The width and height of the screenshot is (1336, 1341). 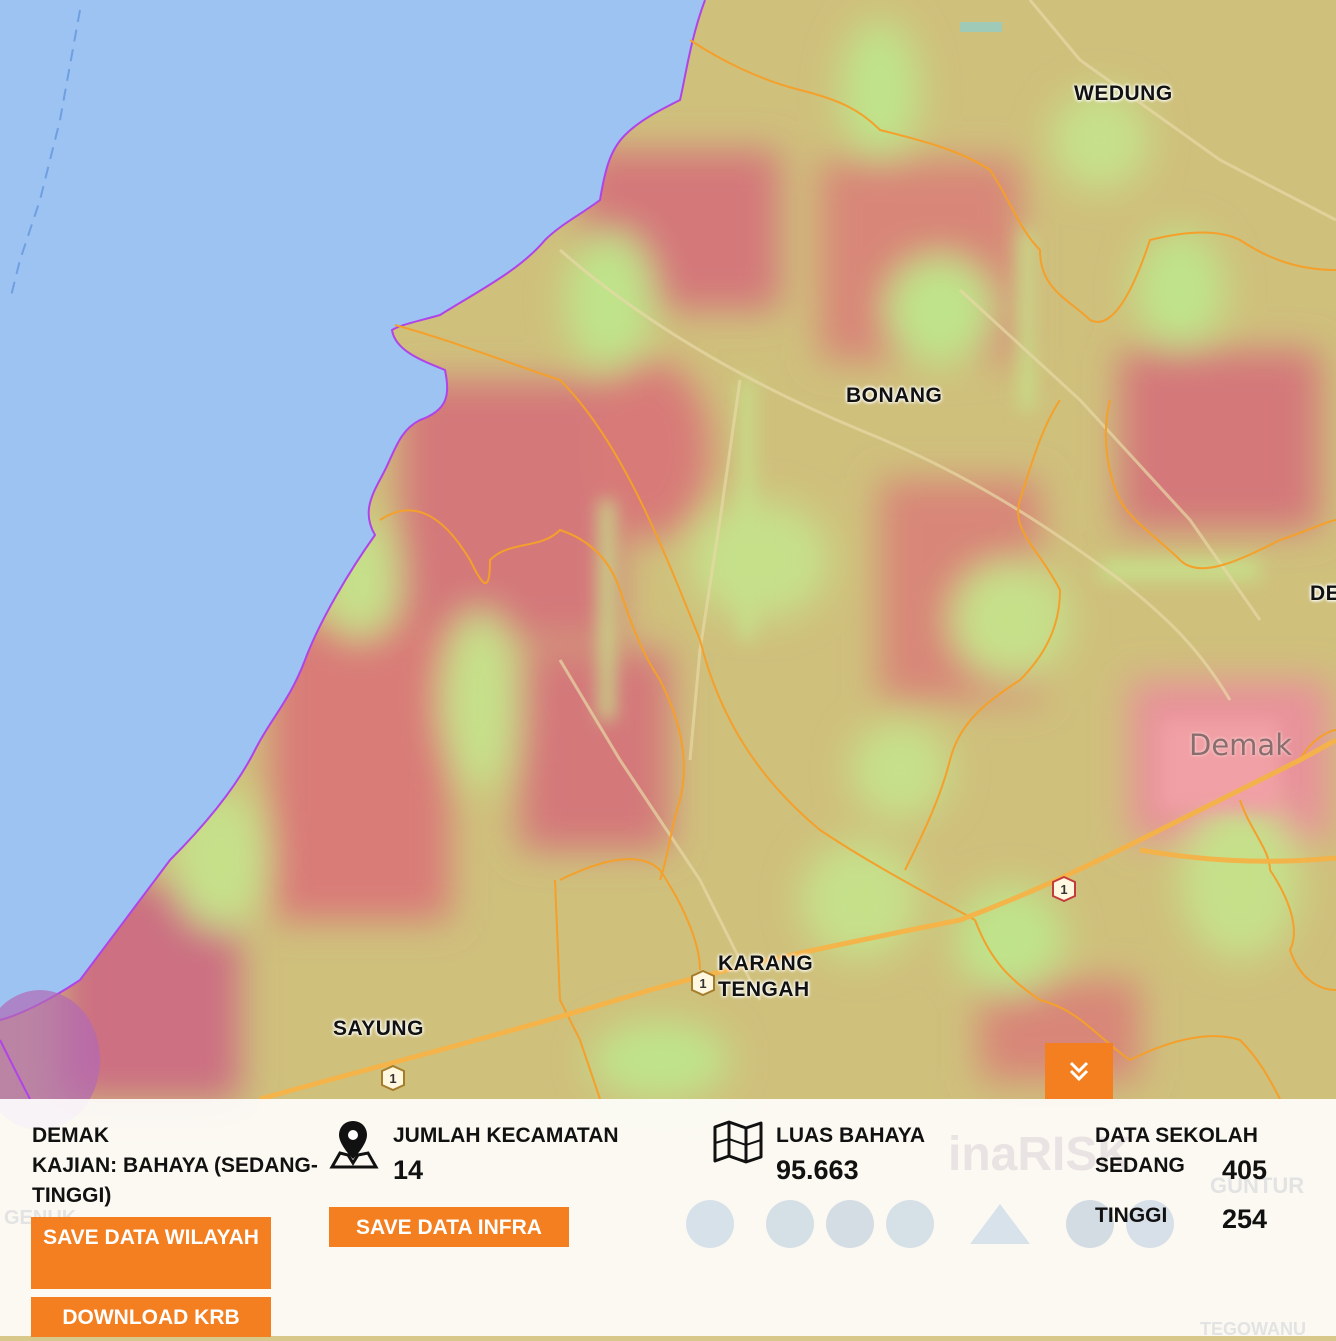 I want to click on luas-bahaya-label: LUAS BAHAYA, so click(x=850, y=1135).